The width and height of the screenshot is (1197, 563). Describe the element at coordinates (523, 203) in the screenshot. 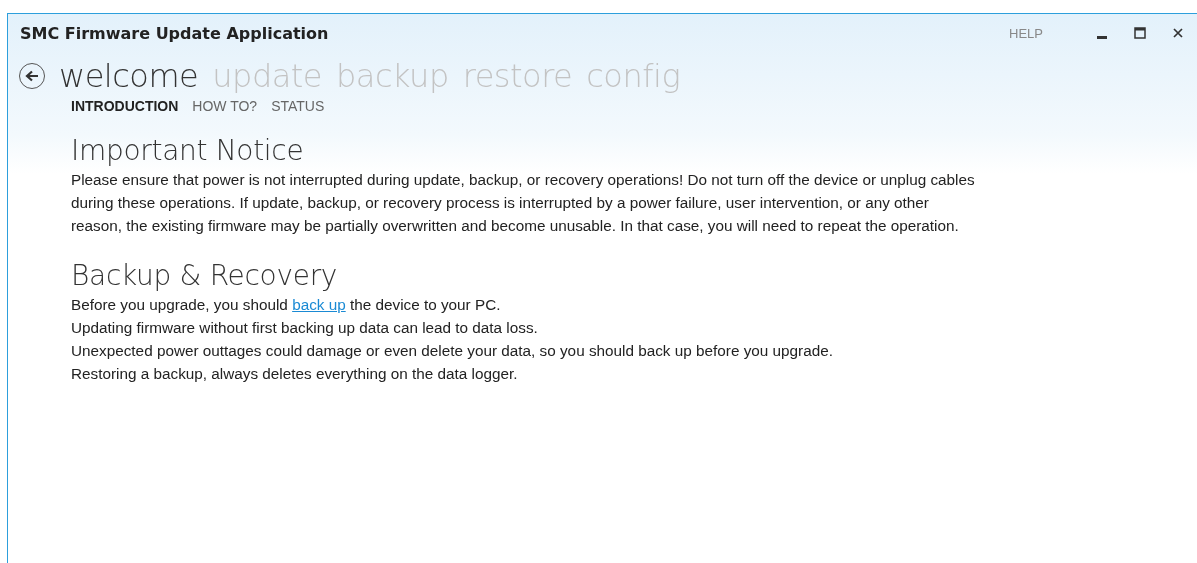

I see `notice-paragraph: Please ensure that power is not interrupted during update, backup, or recovery operations! Do not turn off the device or unplug cables during these operations. If update, backup, or recovery process is interrupted by a power failure, user intervention, or any other reason, the existing firmware may be partially overwritten and become unusable. In that case, you will need to repeat the operation.` at that location.